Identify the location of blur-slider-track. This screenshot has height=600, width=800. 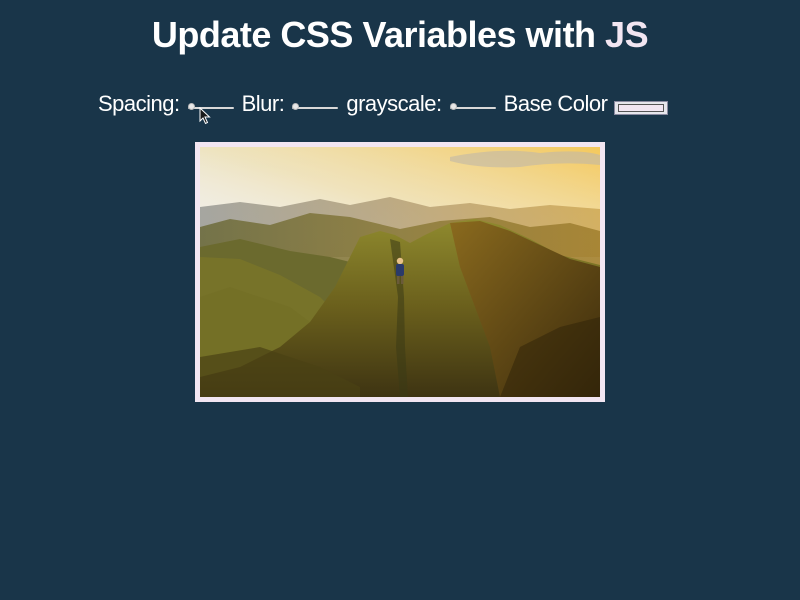
(315, 108).